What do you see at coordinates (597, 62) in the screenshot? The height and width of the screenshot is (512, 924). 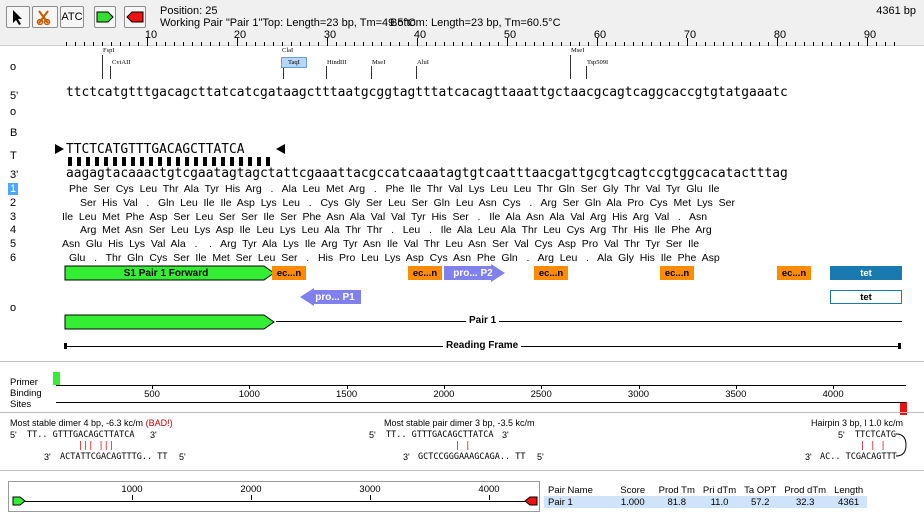 I see `site-label: Tsp509I` at bounding box center [597, 62].